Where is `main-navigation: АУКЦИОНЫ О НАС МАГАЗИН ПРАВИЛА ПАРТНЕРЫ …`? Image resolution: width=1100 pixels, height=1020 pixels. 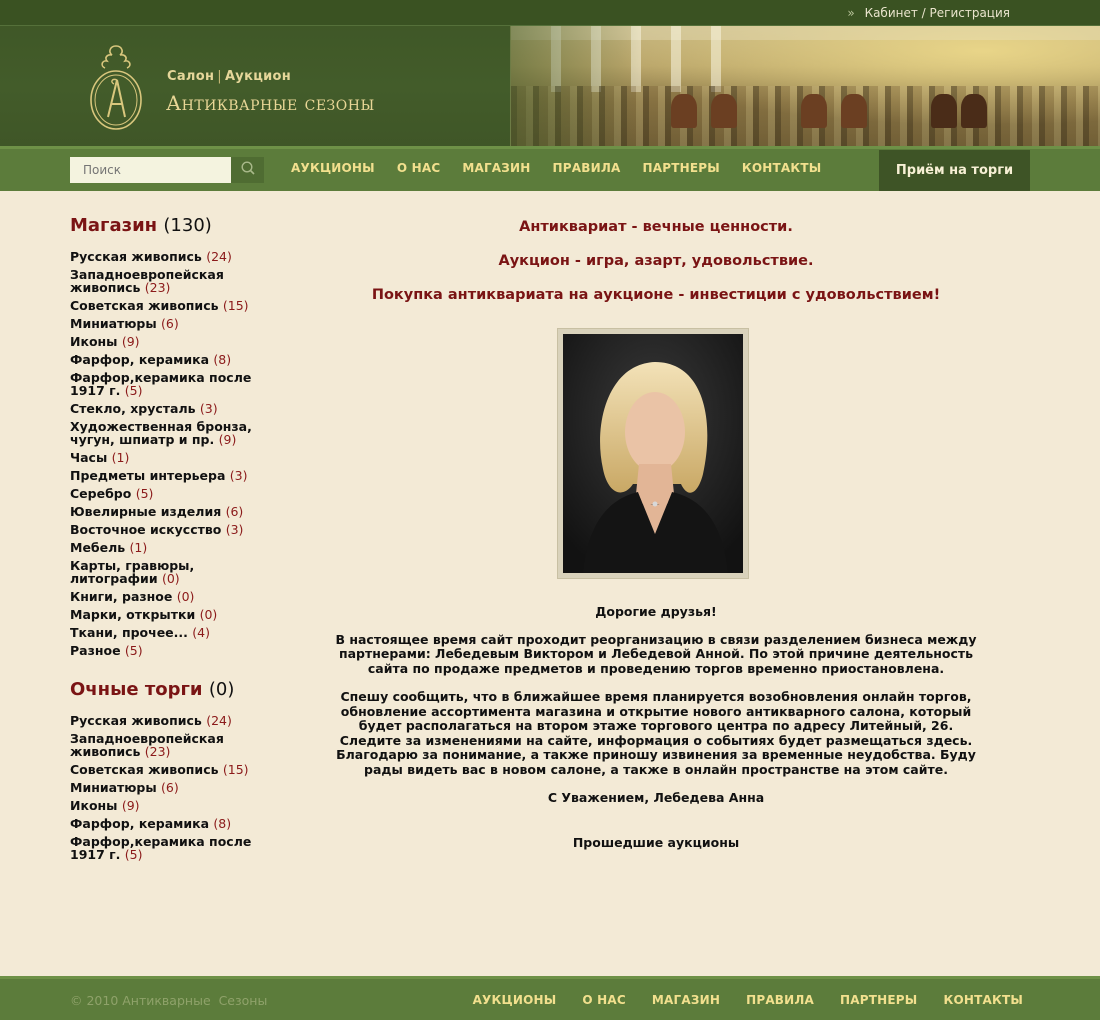
main-navigation: АУКЦИОНЫ О НАС МАГАЗИН ПРАВИЛА ПАРТНЕРЫ … is located at coordinates (550, 168).